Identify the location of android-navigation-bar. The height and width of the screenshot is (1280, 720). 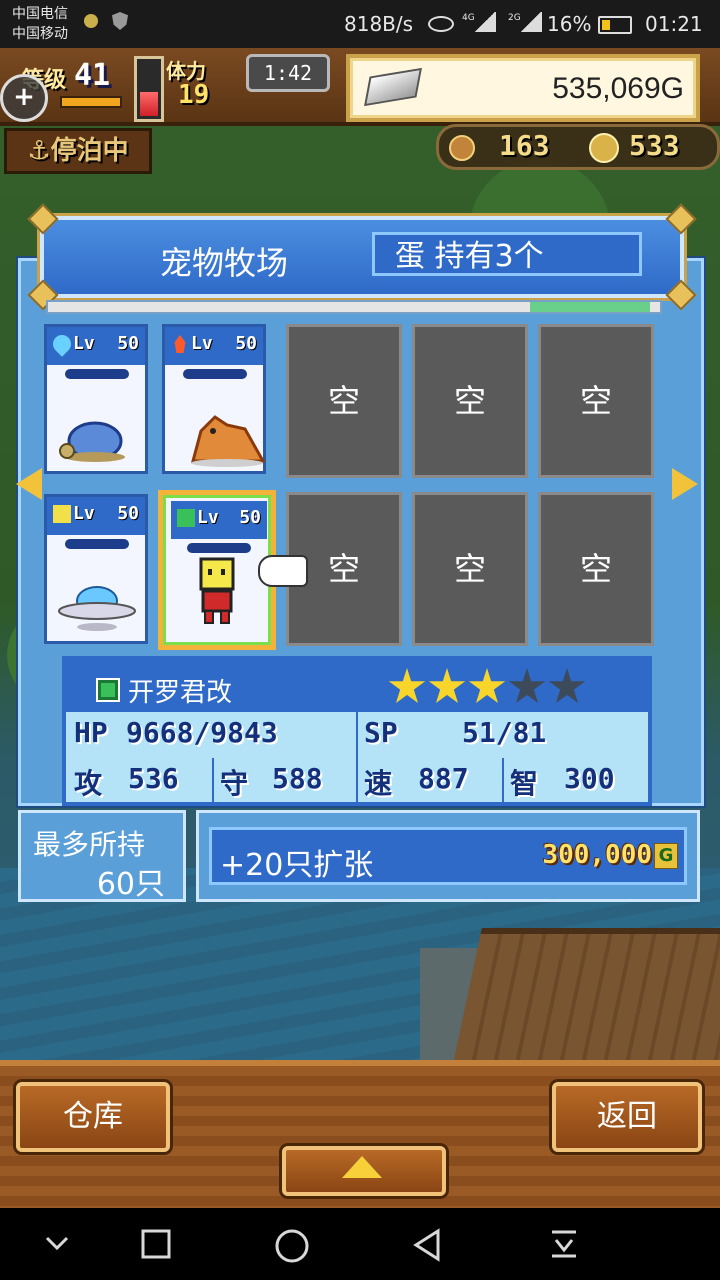
(360, 1244).